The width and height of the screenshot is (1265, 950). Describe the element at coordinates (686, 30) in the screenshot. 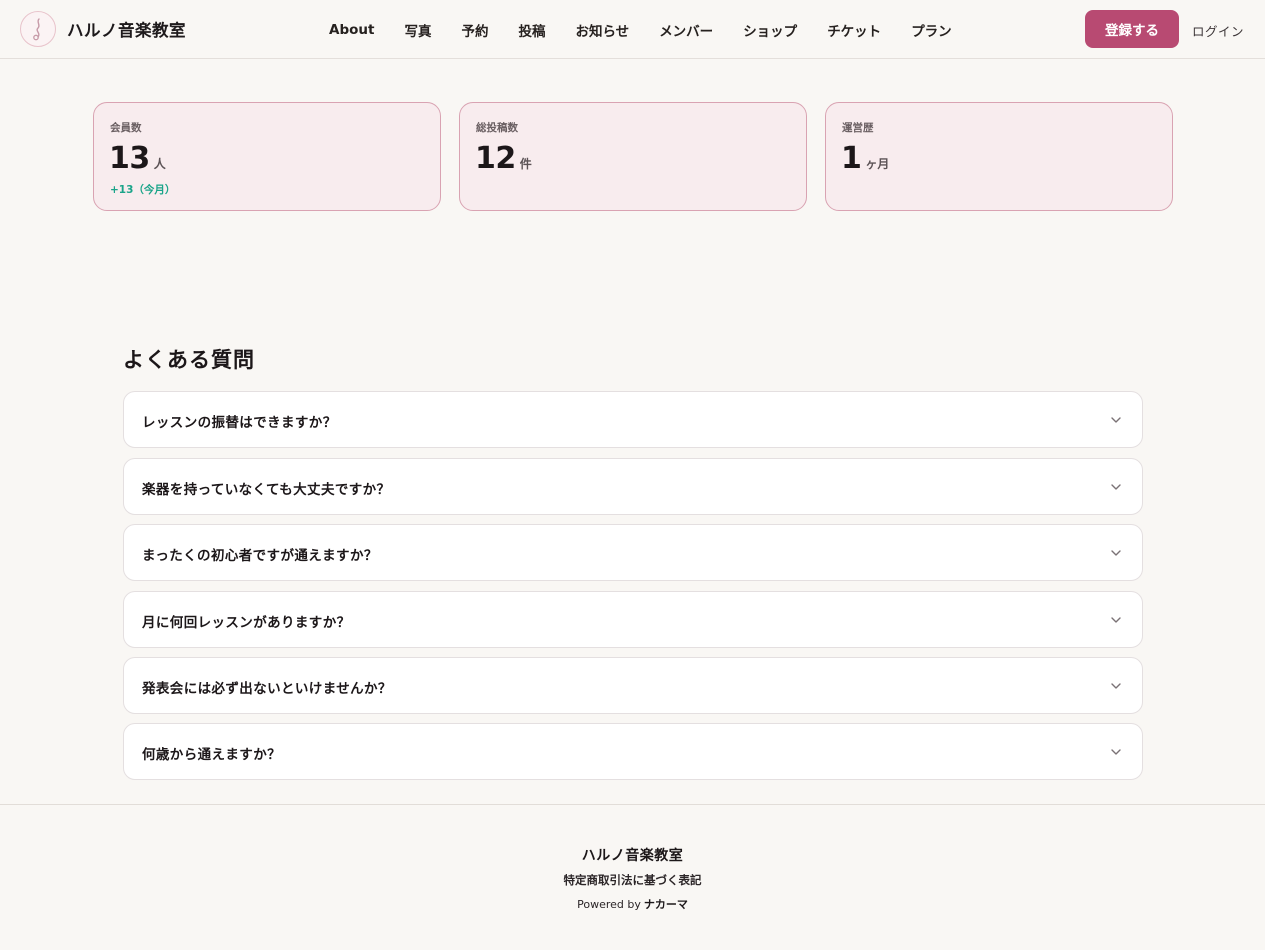

I see `nav-members: メンバー` at that location.